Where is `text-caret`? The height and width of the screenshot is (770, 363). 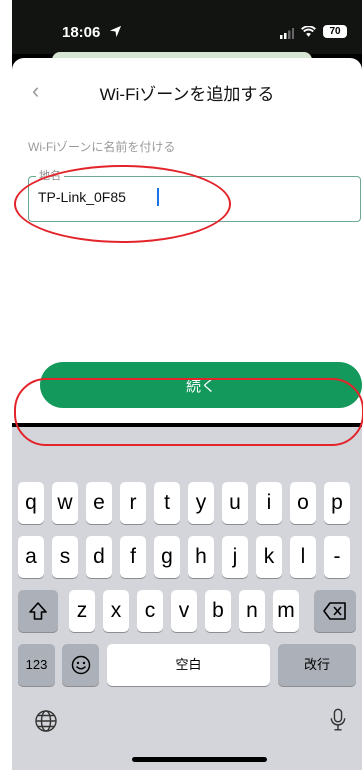 text-caret is located at coordinates (158, 197).